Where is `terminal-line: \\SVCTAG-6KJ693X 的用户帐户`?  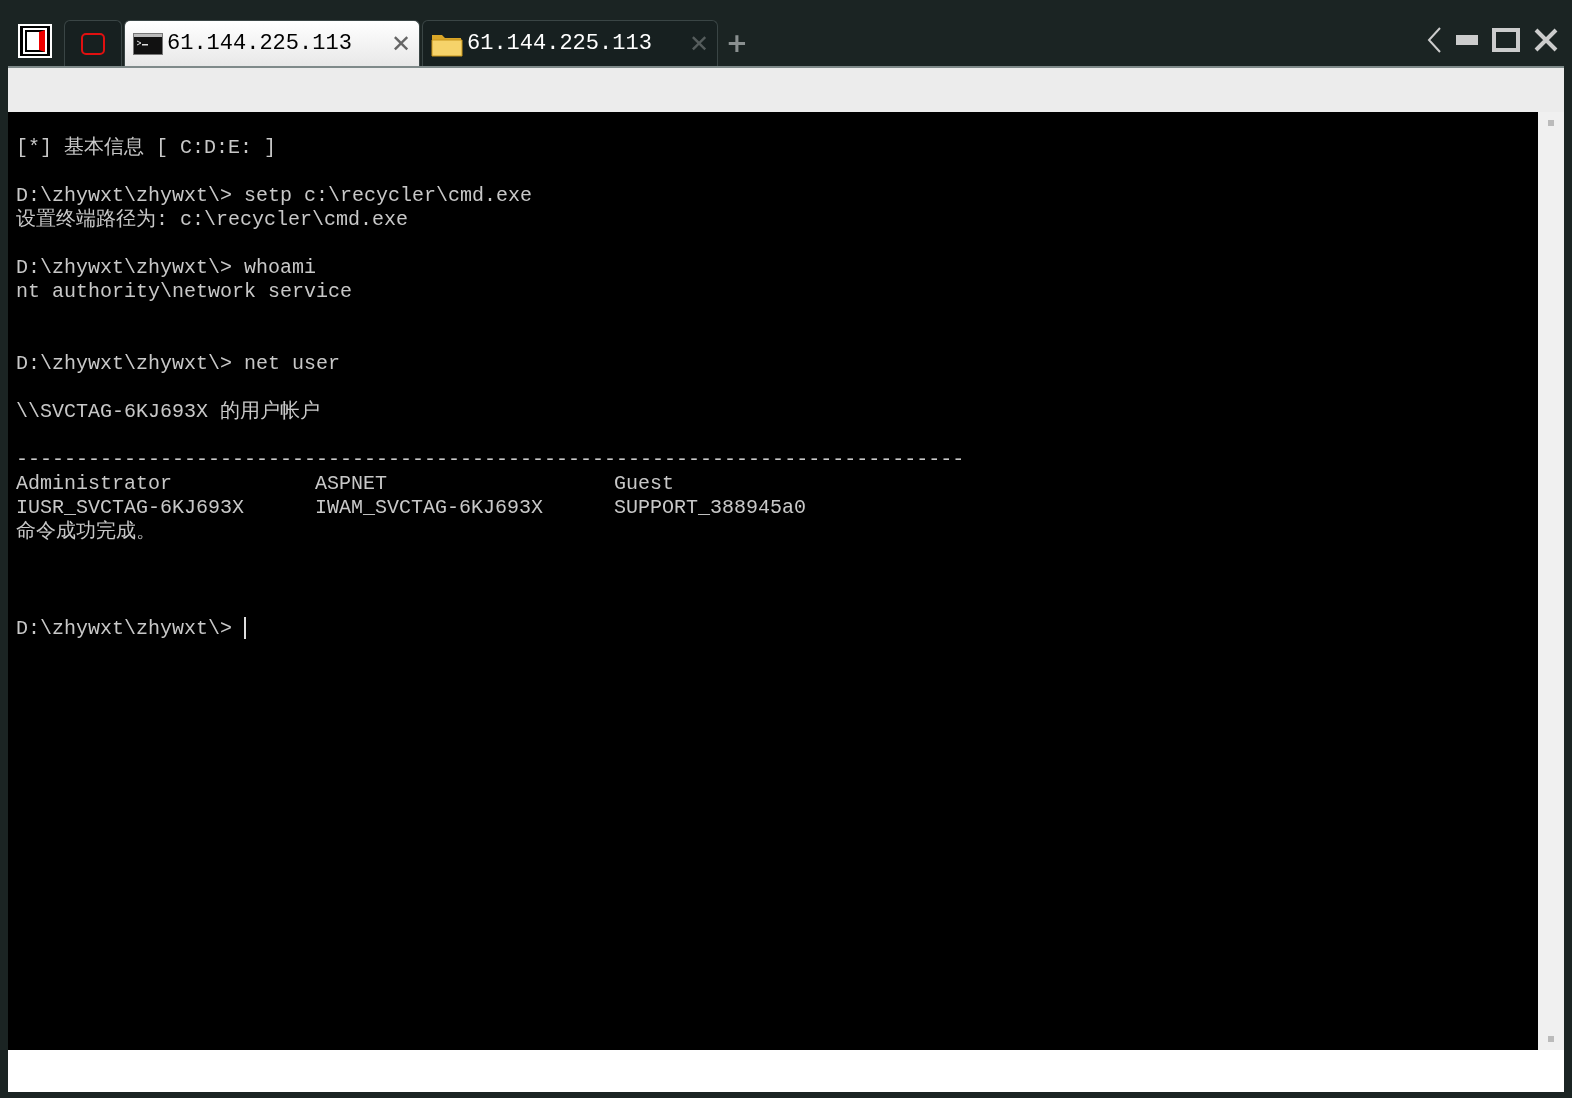 terminal-line: \\SVCTAG-6KJ693X 的用户帐户 is located at coordinates (169, 412).